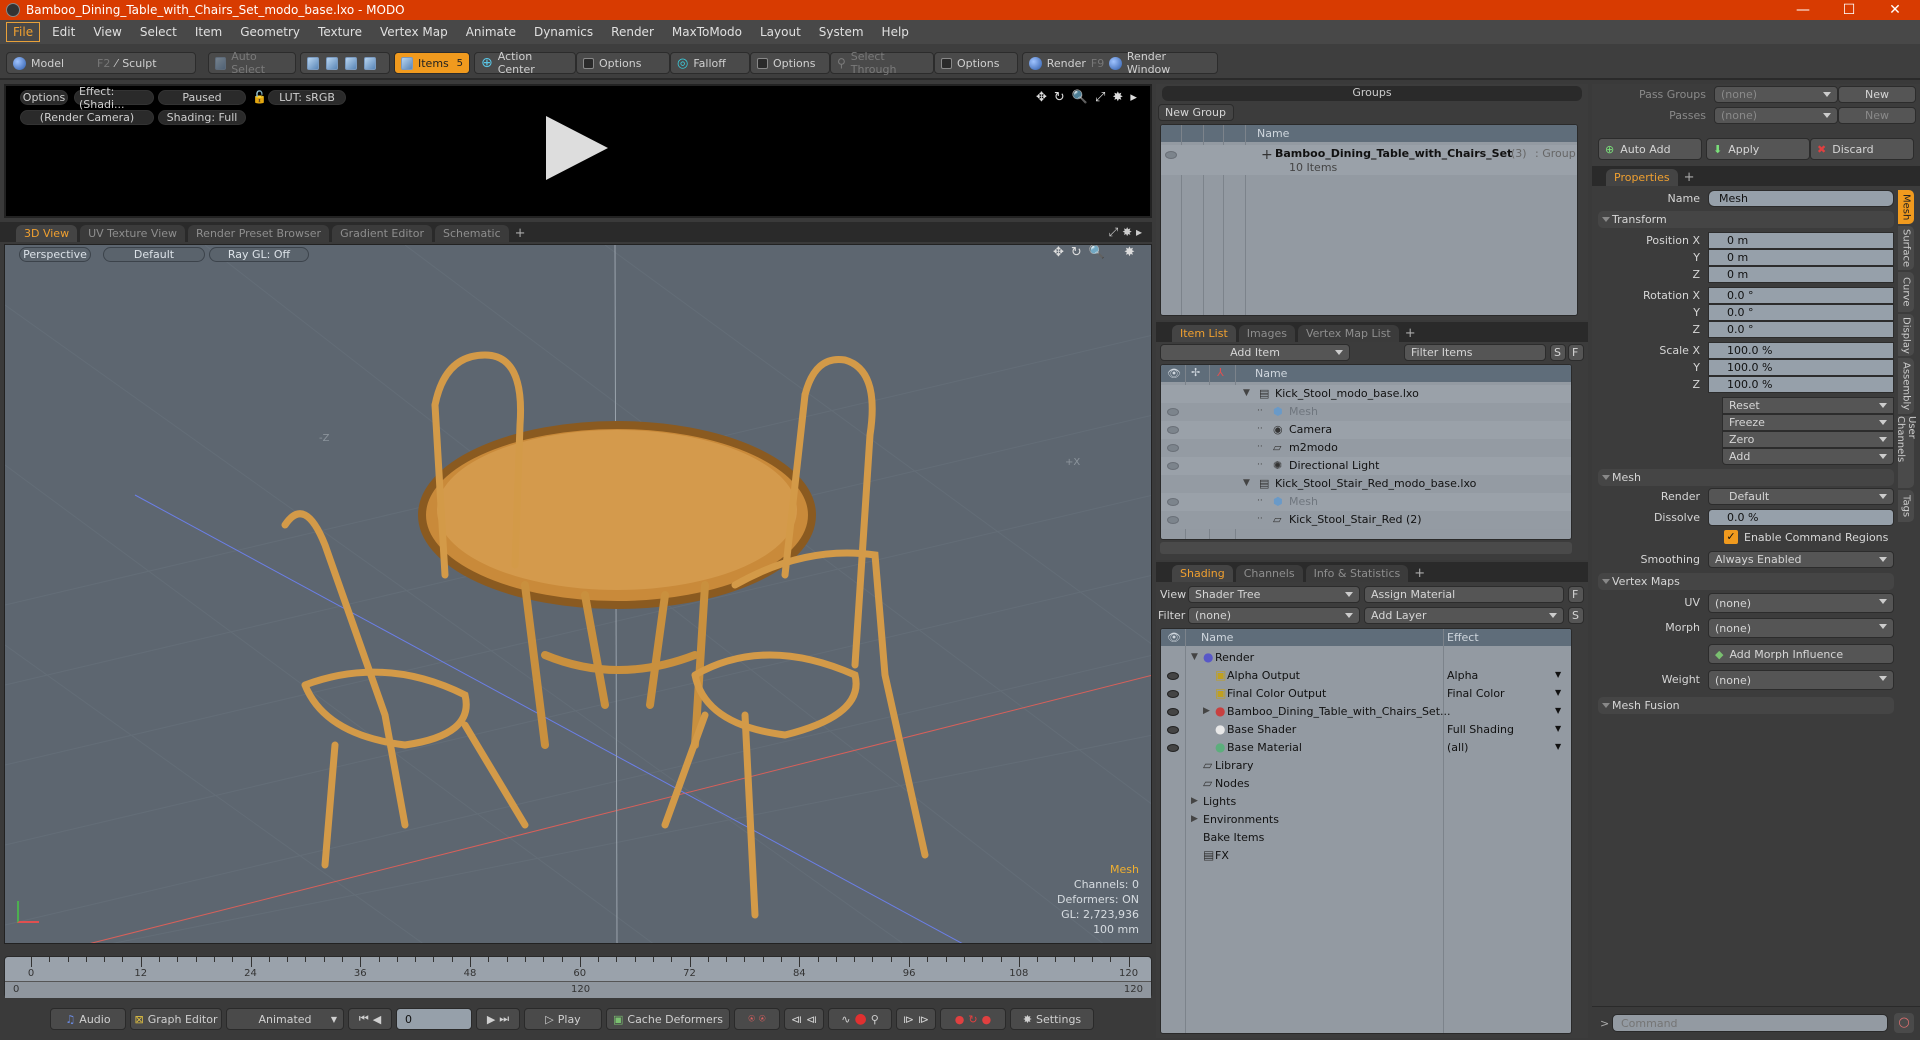  Describe the element at coordinates (44, 97) in the screenshot. I see `preview-options-button: Options` at that location.